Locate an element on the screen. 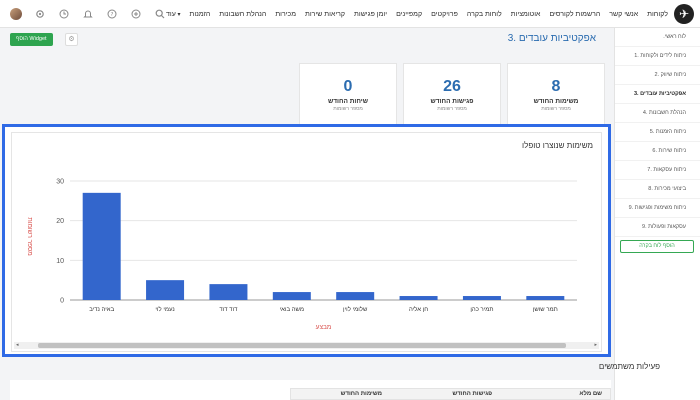 Image resolution: width=700 pixels, height=400 pixels. sidebar-item-deals: 7. ניתוח עסקאות is located at coordinates (657, 170).